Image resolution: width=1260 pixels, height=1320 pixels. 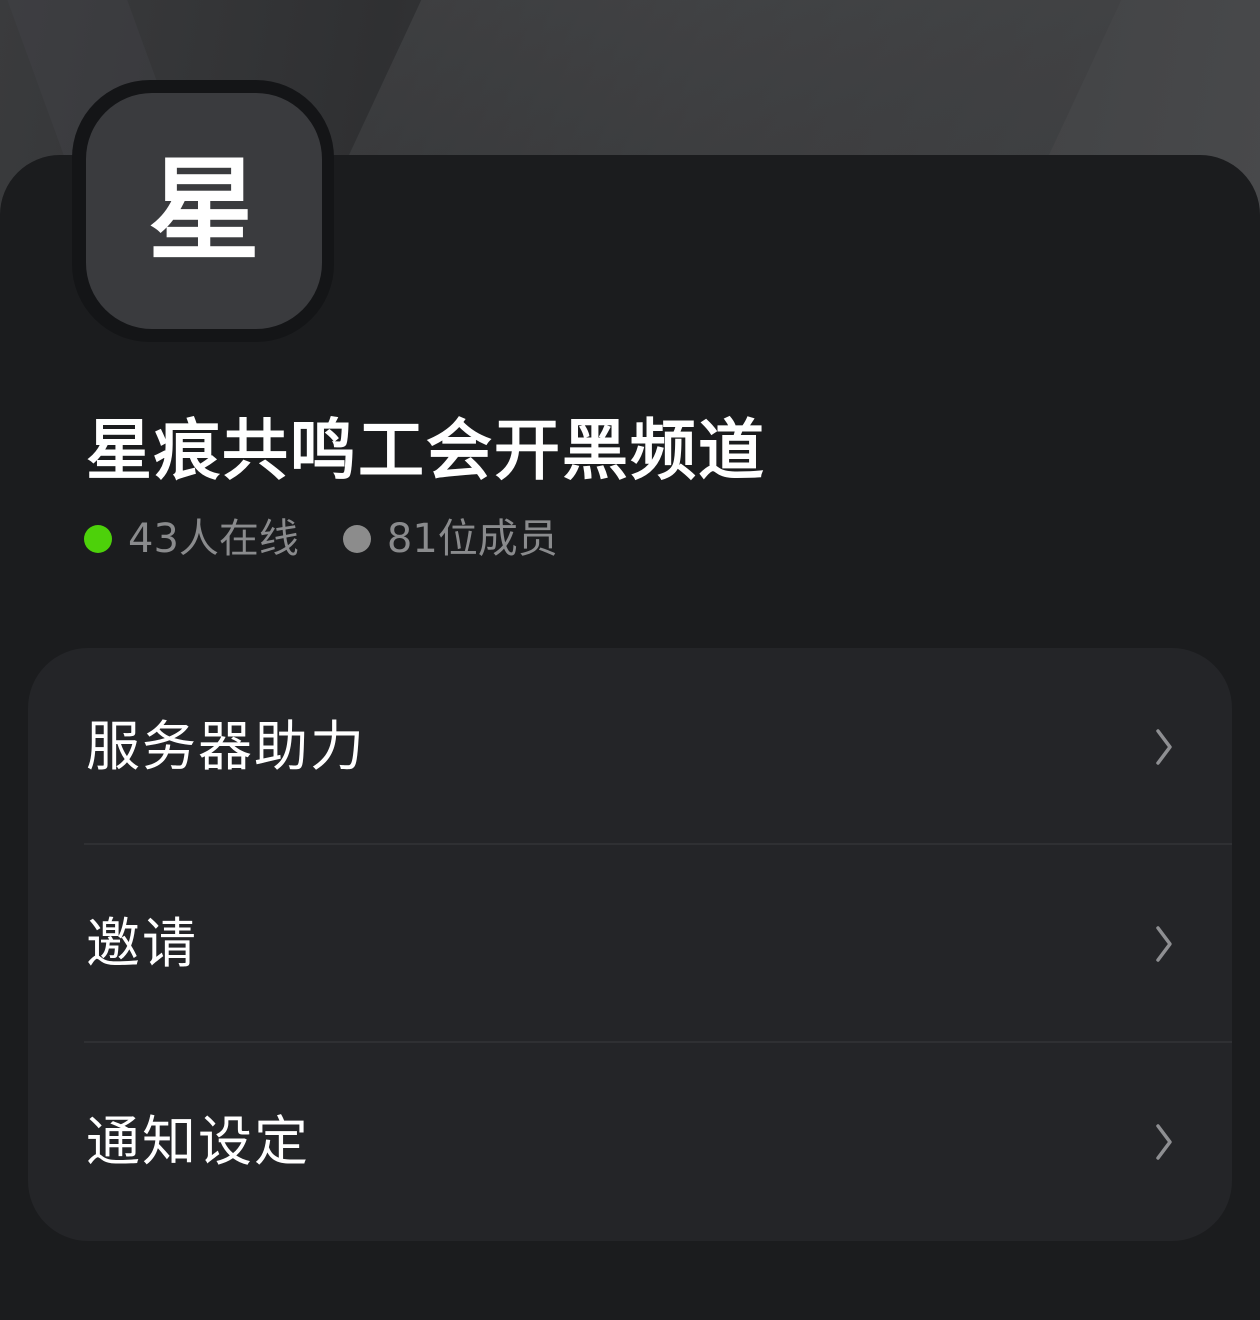 I want to click on menu-item-notification-settings: 通知设定, so click(x=630, y=1142).